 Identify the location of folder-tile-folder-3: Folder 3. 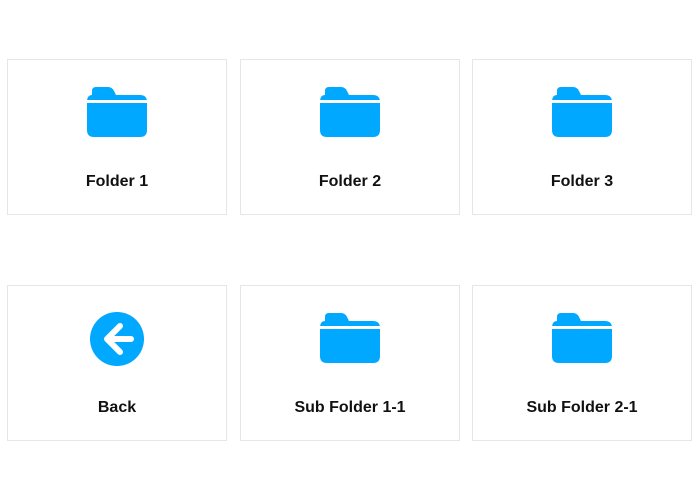
(582, 137).